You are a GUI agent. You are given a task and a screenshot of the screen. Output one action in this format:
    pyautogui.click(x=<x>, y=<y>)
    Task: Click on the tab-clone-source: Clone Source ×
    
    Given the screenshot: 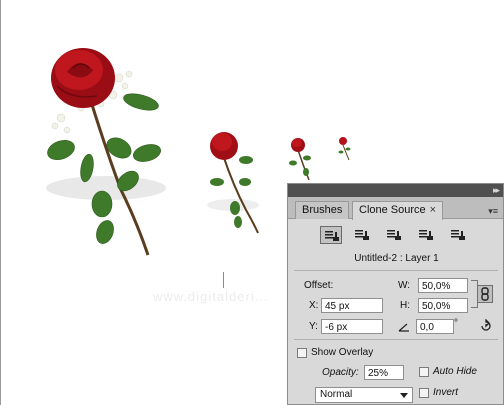 What is the action you would take?
    pyautogui.click(x=398, y=210)
    